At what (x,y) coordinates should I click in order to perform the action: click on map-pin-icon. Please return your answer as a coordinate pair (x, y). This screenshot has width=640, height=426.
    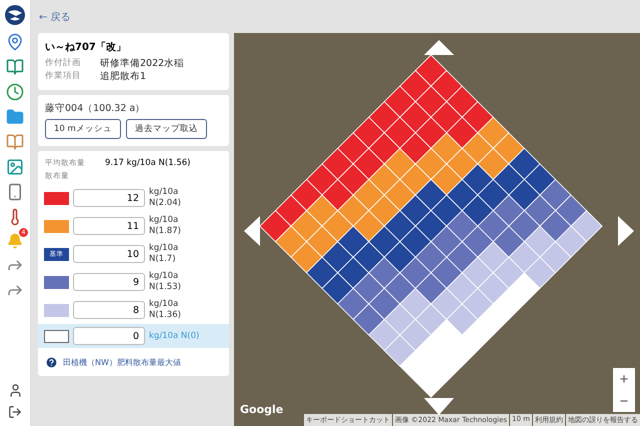
    Looking at the image, I should click on (15, 42).